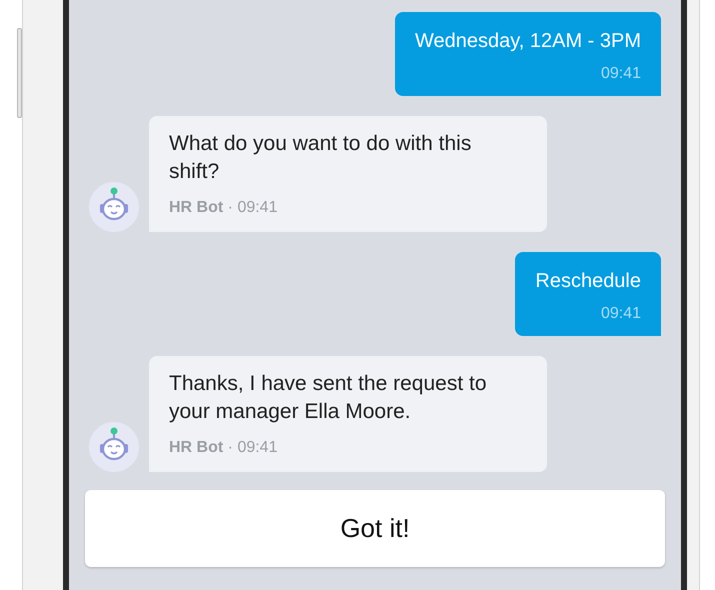 The height and width of the screenshot is (590, 715). What do you see at coordinates (328, 398) in the screenshot?
I see `message-text: Thanks, I have sent the request to your manager Ella Moore.` at bounding box center [328, 398].